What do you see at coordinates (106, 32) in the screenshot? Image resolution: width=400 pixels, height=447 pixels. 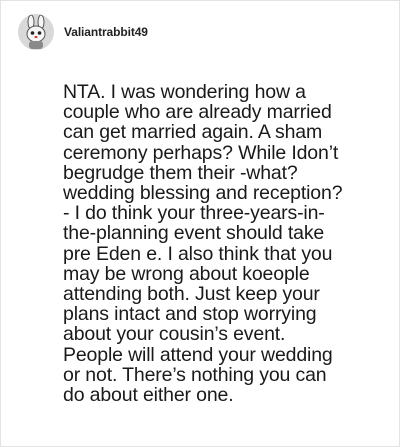 I see `username: Valiantrabbit49` at bounding box center [106, 32].